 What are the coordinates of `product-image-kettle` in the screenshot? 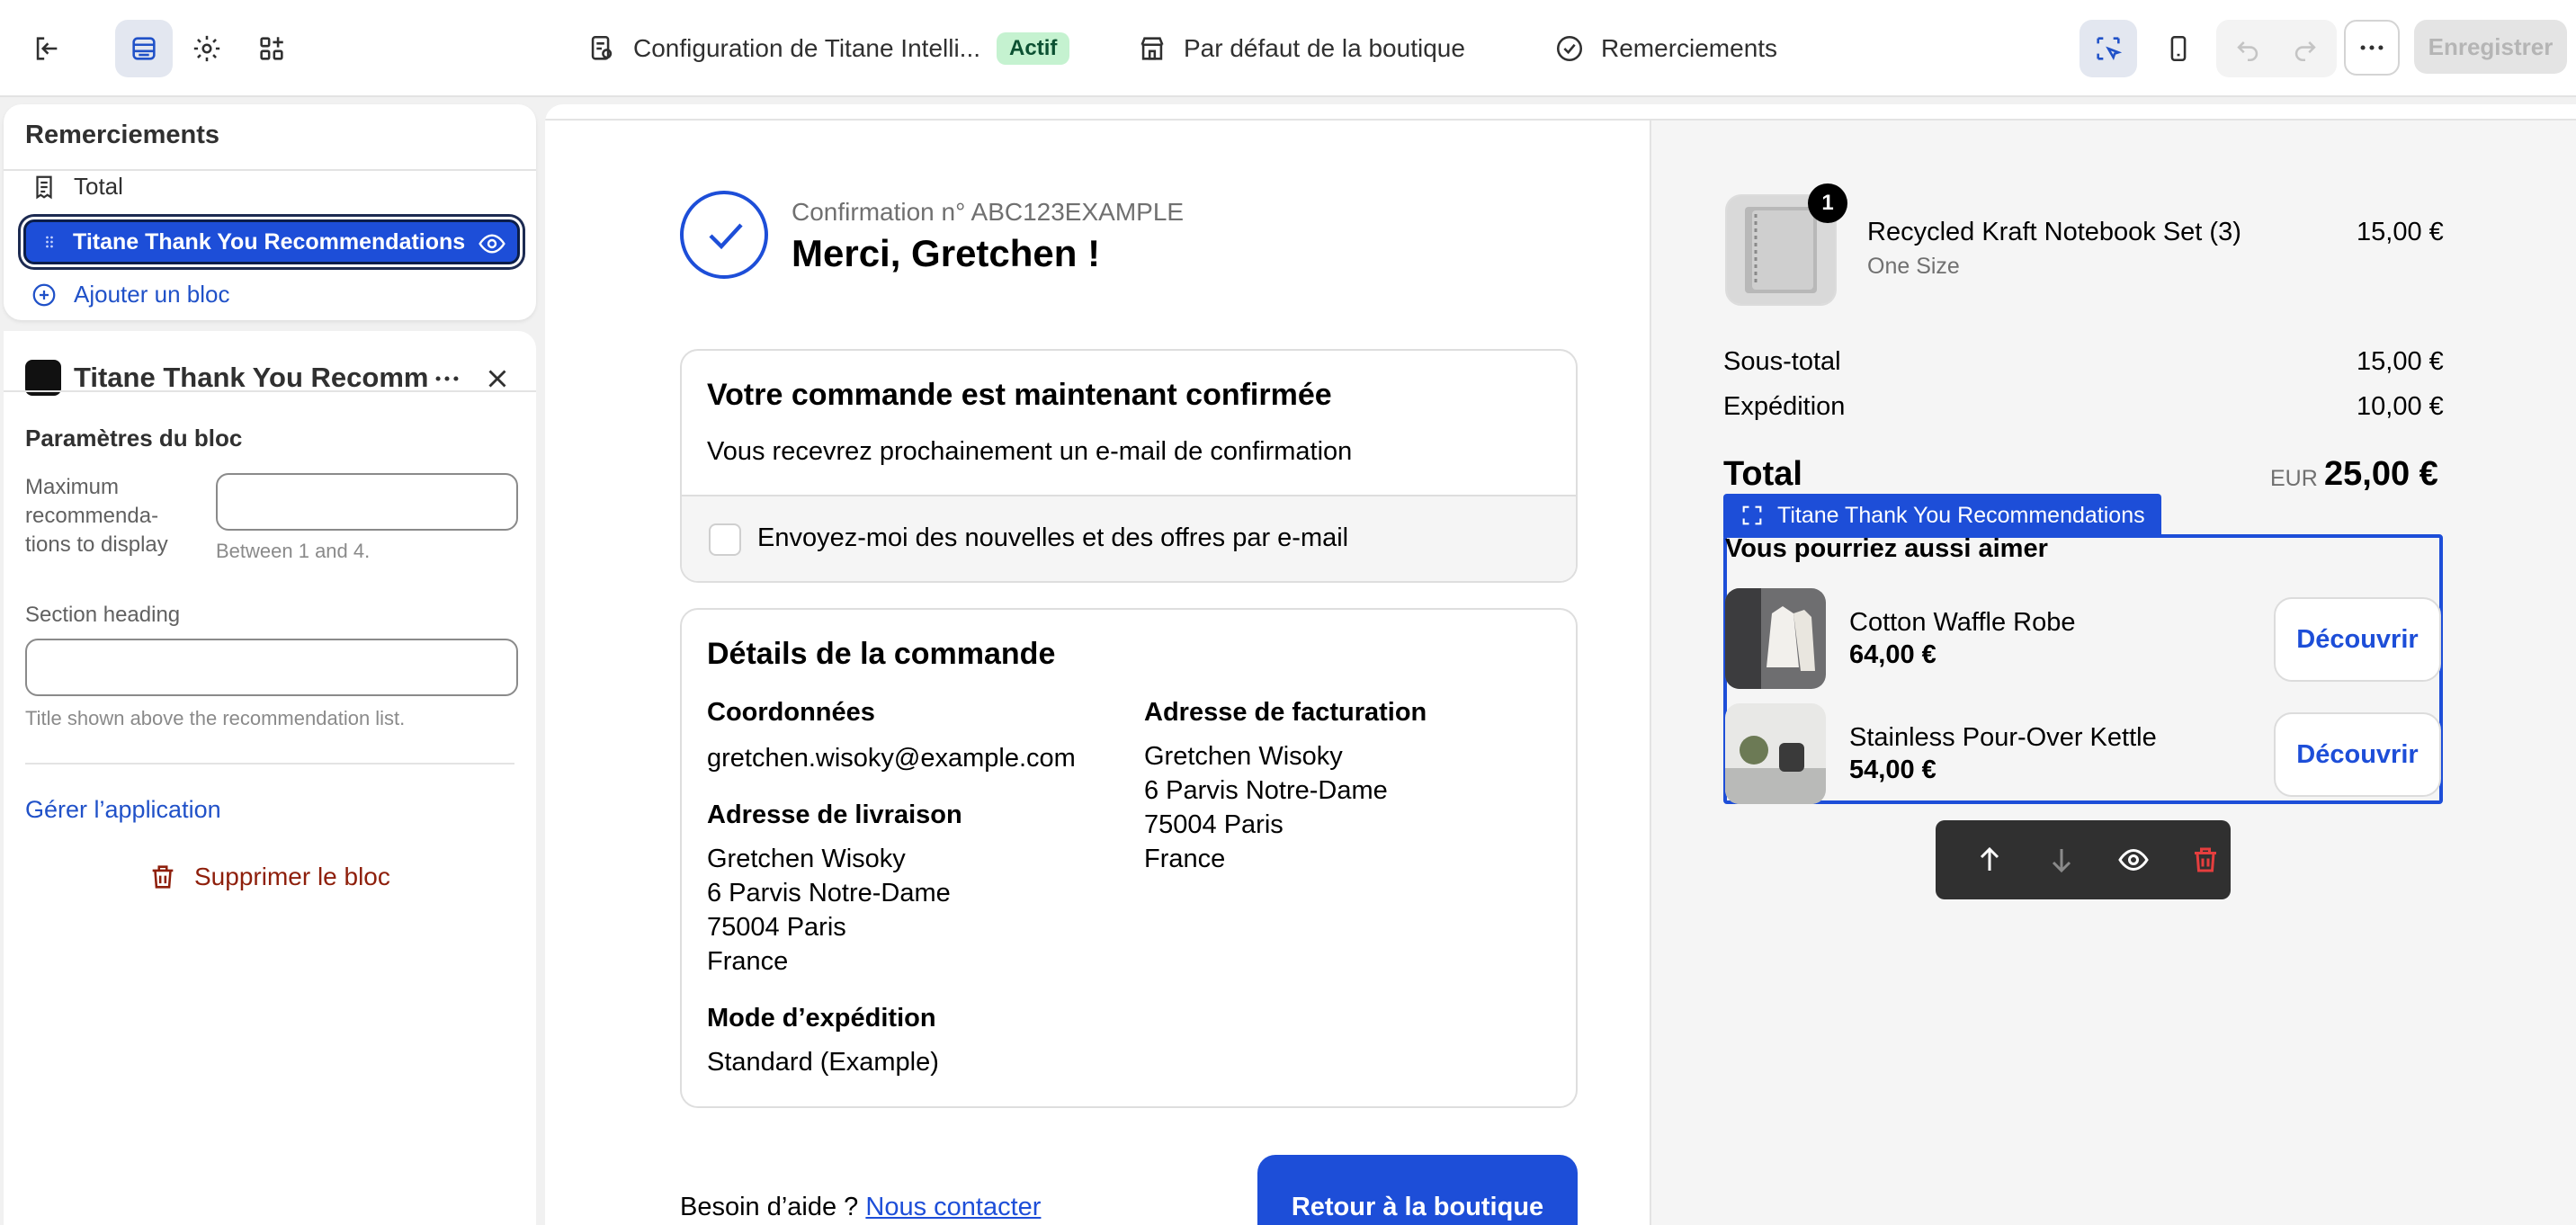 It's located at (1775, 753).